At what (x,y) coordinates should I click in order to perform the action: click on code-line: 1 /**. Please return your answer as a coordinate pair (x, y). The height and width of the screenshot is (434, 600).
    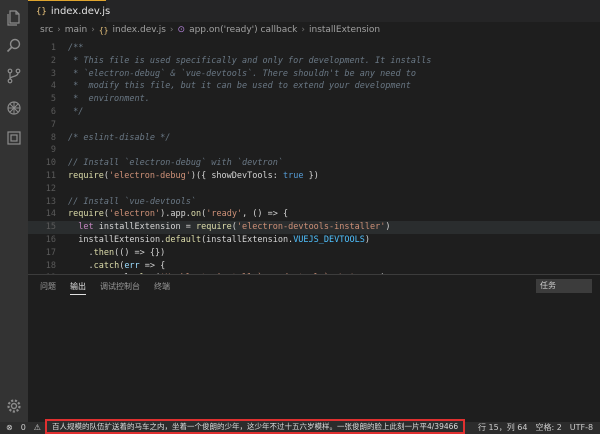
    Looking at the image, I should click on (314, 48).